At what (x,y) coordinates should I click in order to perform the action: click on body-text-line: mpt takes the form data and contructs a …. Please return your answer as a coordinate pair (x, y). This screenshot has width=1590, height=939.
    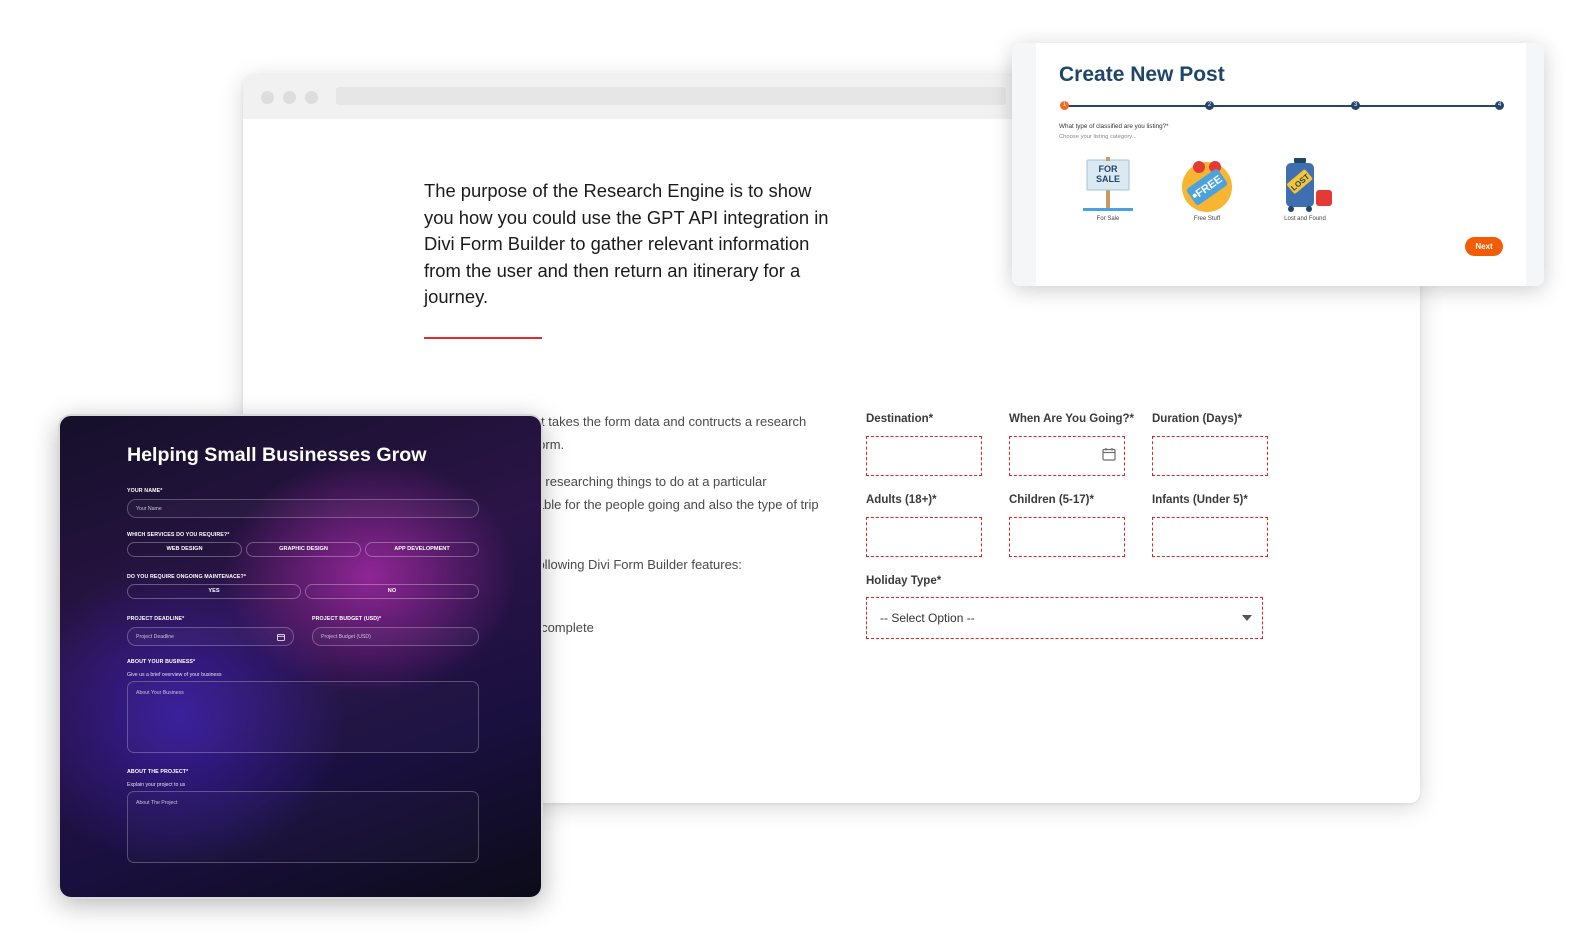
    Looking at the image, I should click on (665, 421).